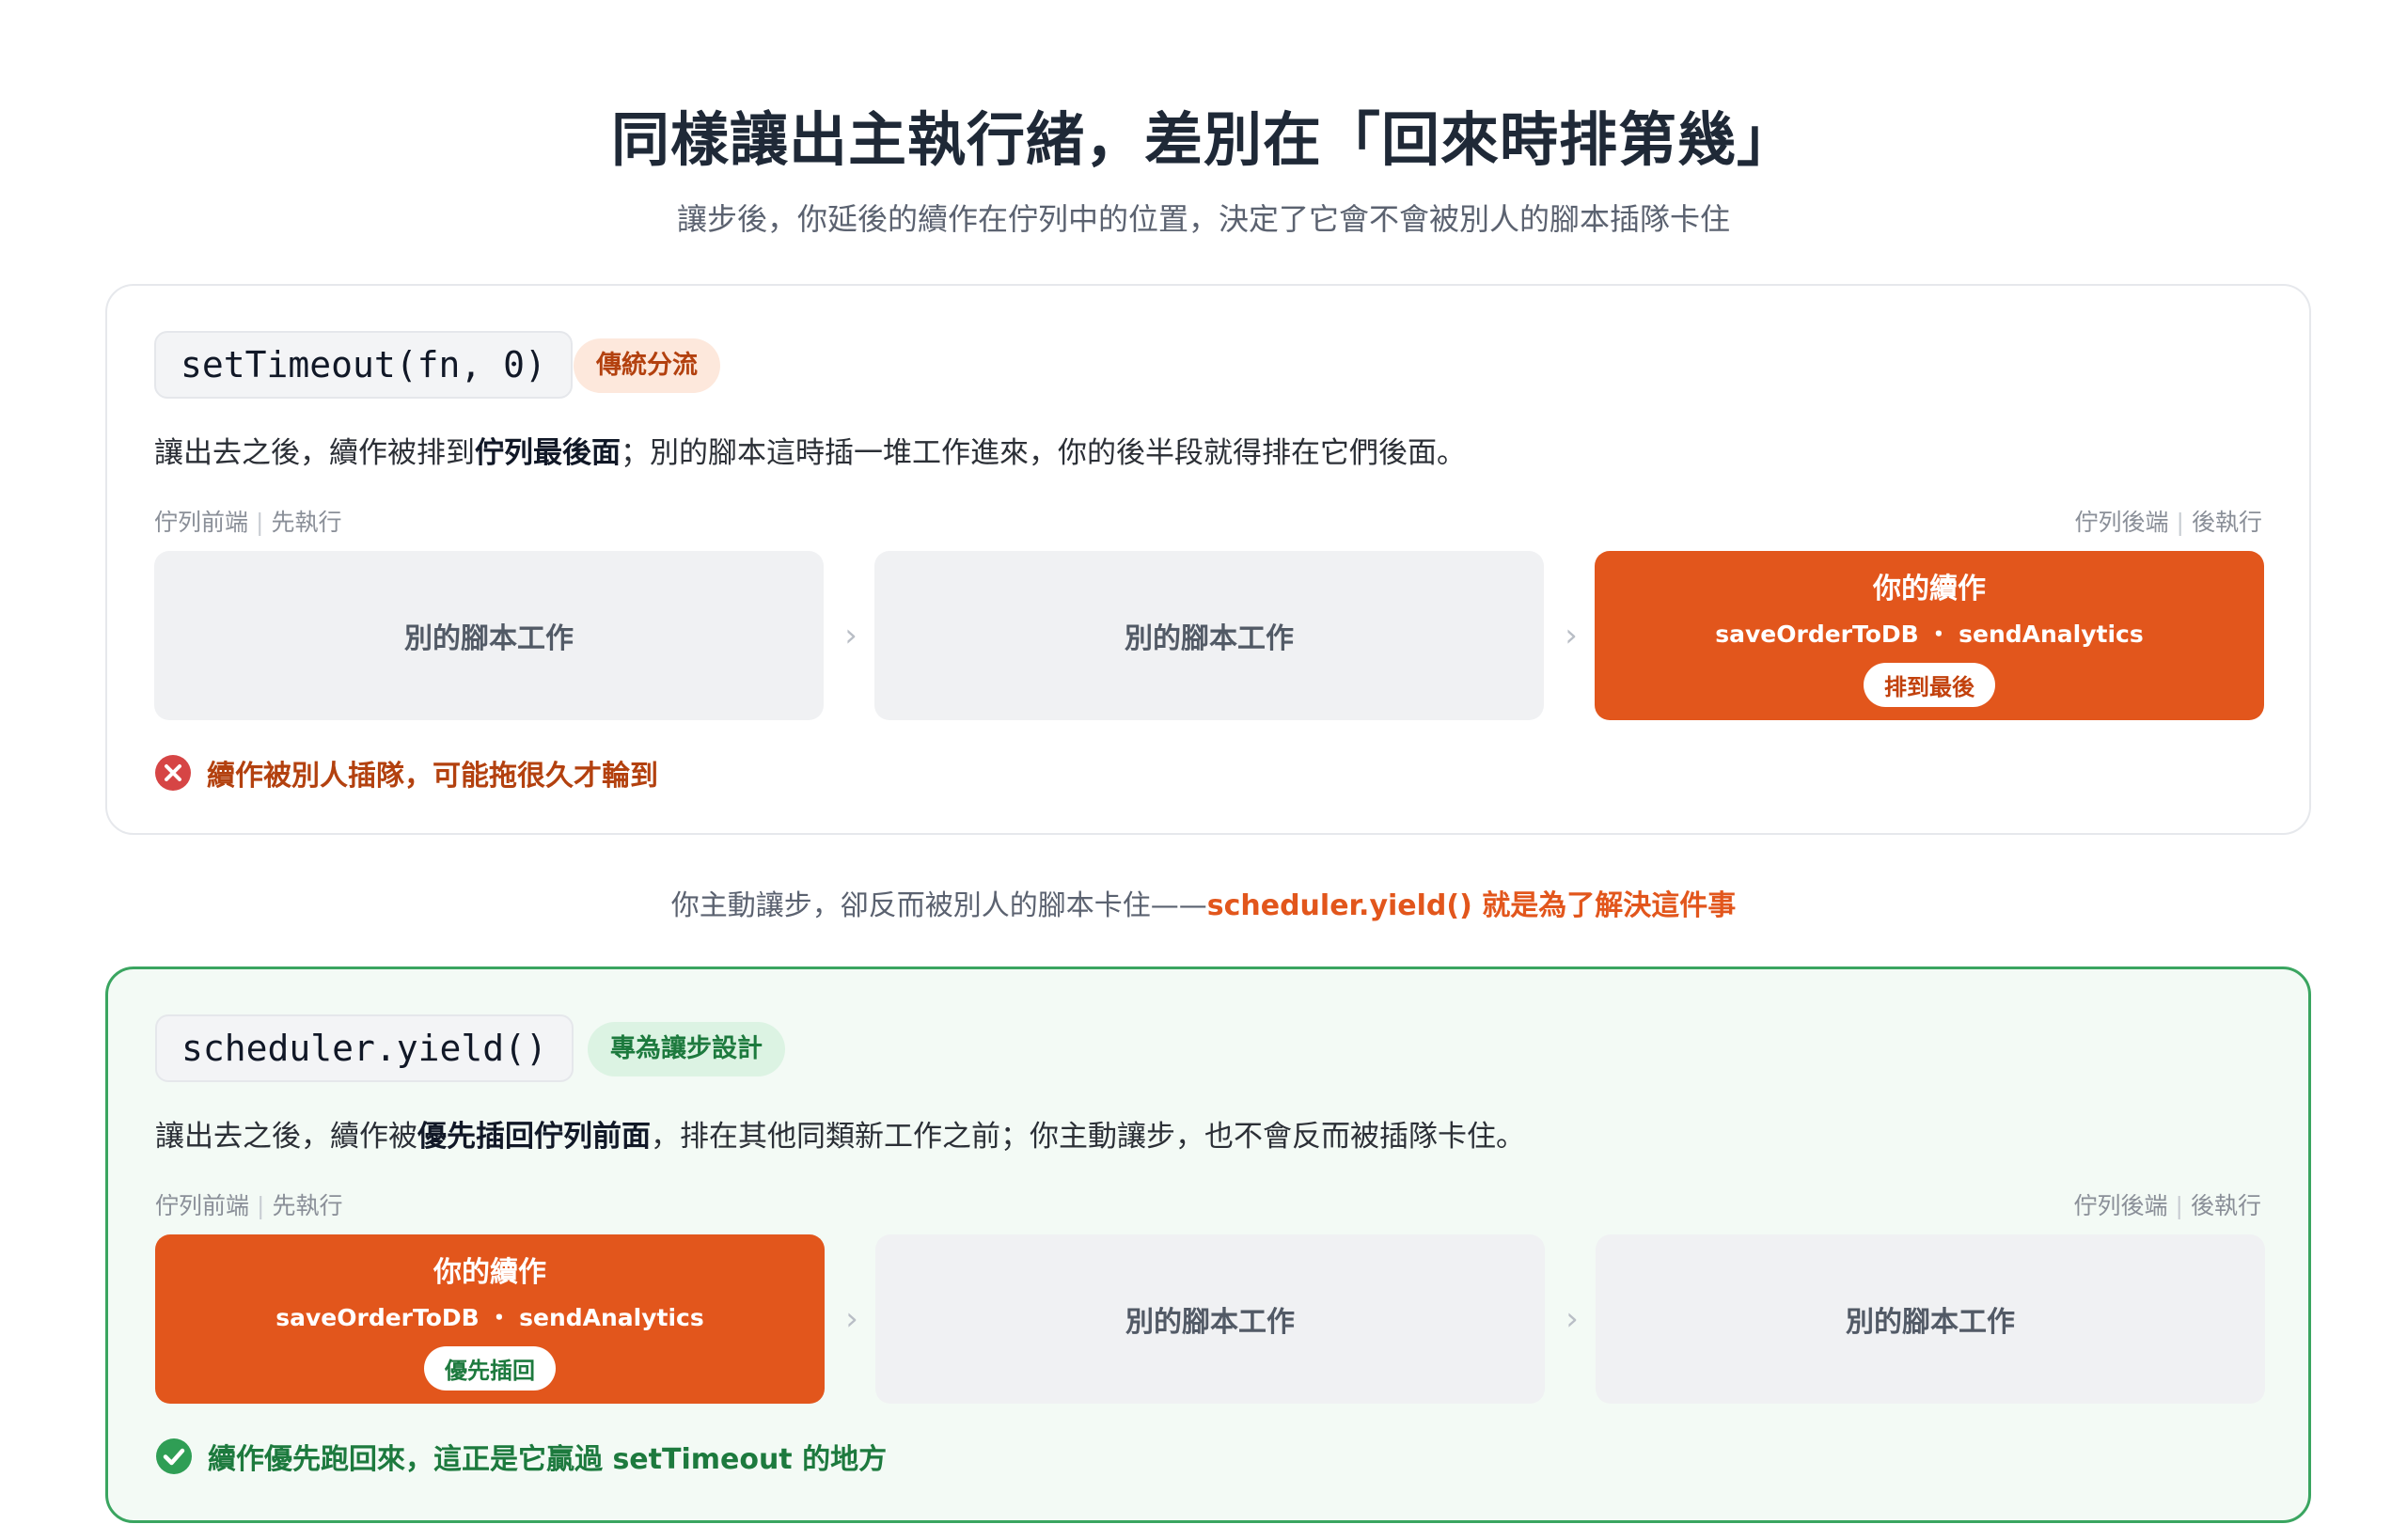 This screenshot has height=1540, width=2407. Describe the element at coordinates (364, 1048) in the screenshot. I see `scheduler-yield-code-chip: scheduler.yield()` at that location.